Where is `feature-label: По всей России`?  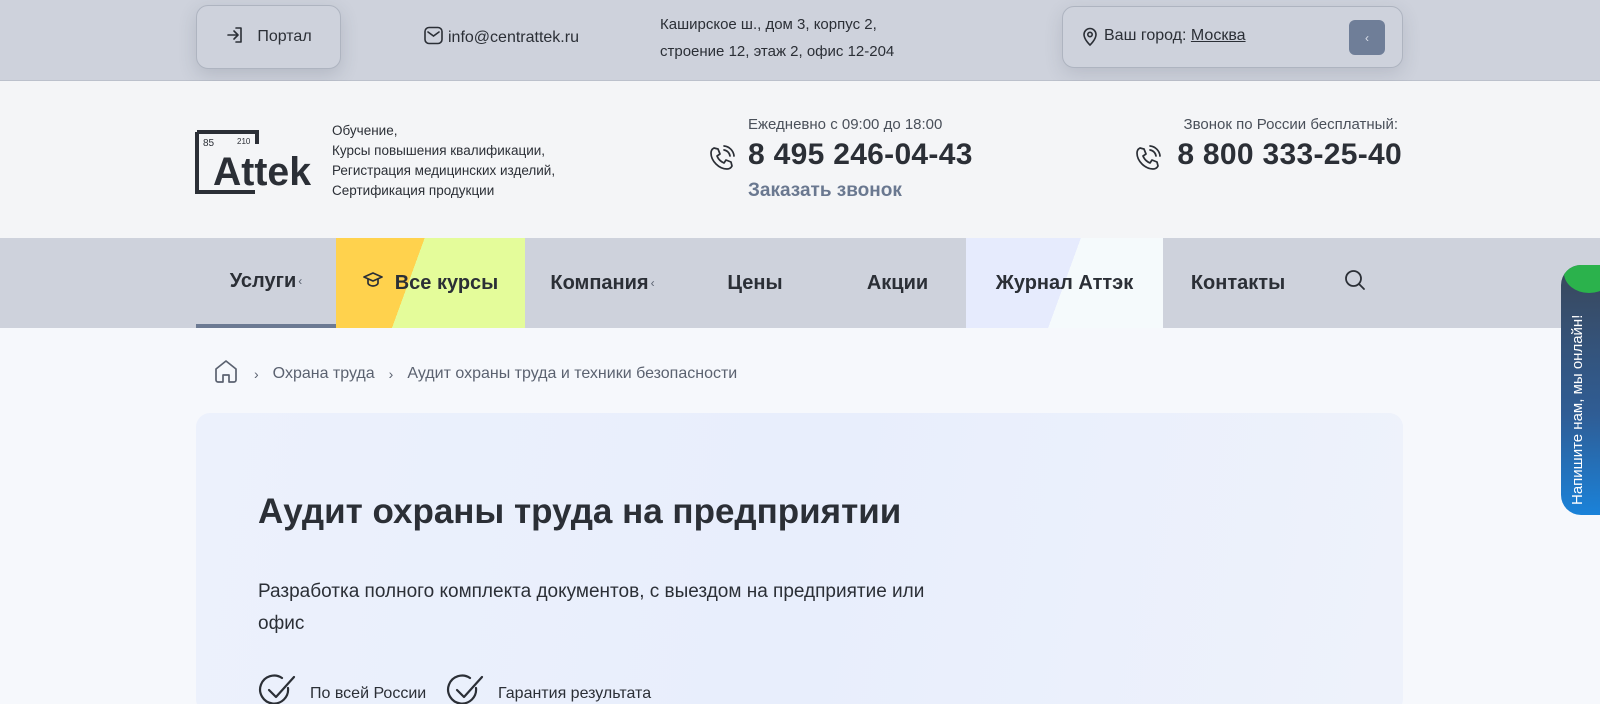
feature-label: По всей России is located at coordinates (368, 693).